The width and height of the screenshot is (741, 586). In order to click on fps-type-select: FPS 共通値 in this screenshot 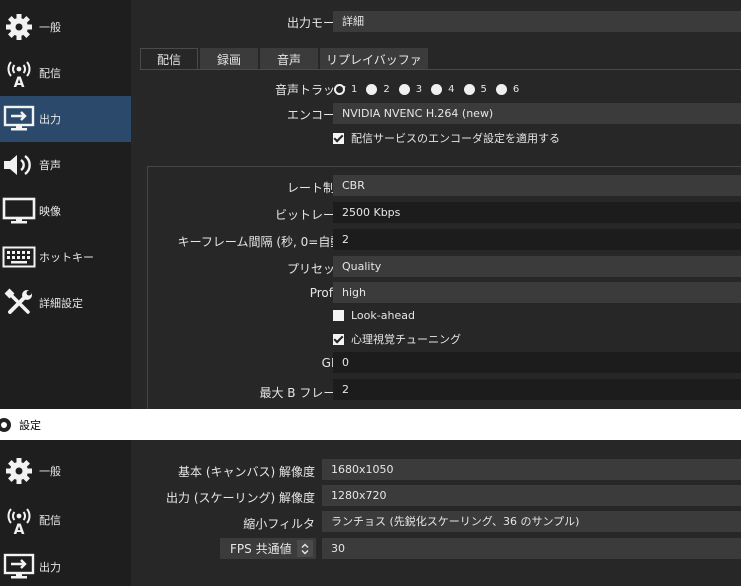, I will do `click(268, 548)`.